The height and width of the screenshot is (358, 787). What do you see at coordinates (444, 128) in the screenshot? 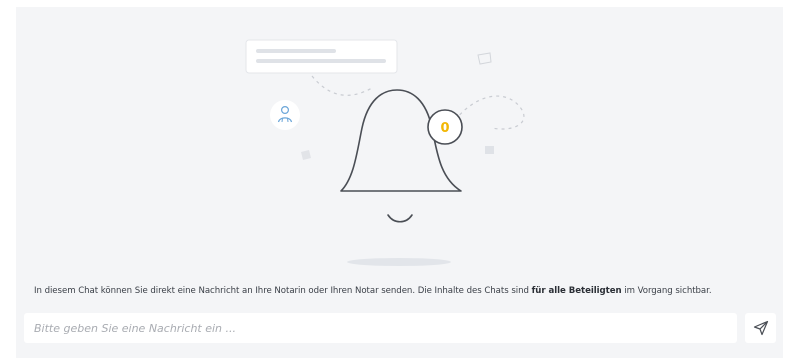
I see `notification-count: 0` at bounding box center [444, 128].